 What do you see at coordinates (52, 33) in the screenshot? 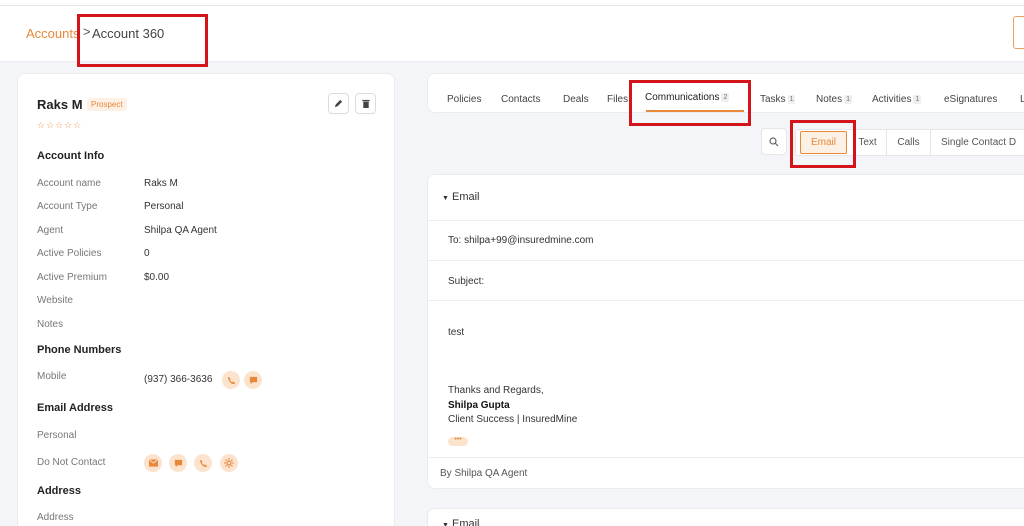
I see `breadcrumb-accounts-link: Accounts` at bounding box center [52, 33].